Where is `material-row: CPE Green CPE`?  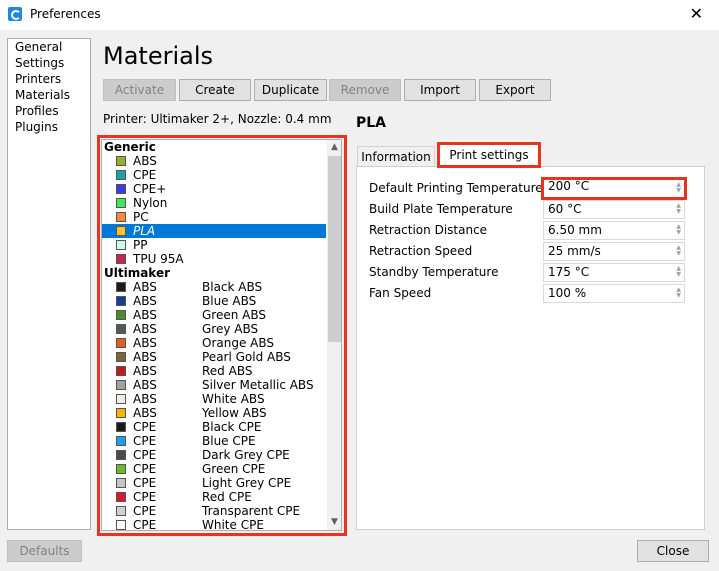
material-row: CPE Green CPE is located at coordinates (214, 469).